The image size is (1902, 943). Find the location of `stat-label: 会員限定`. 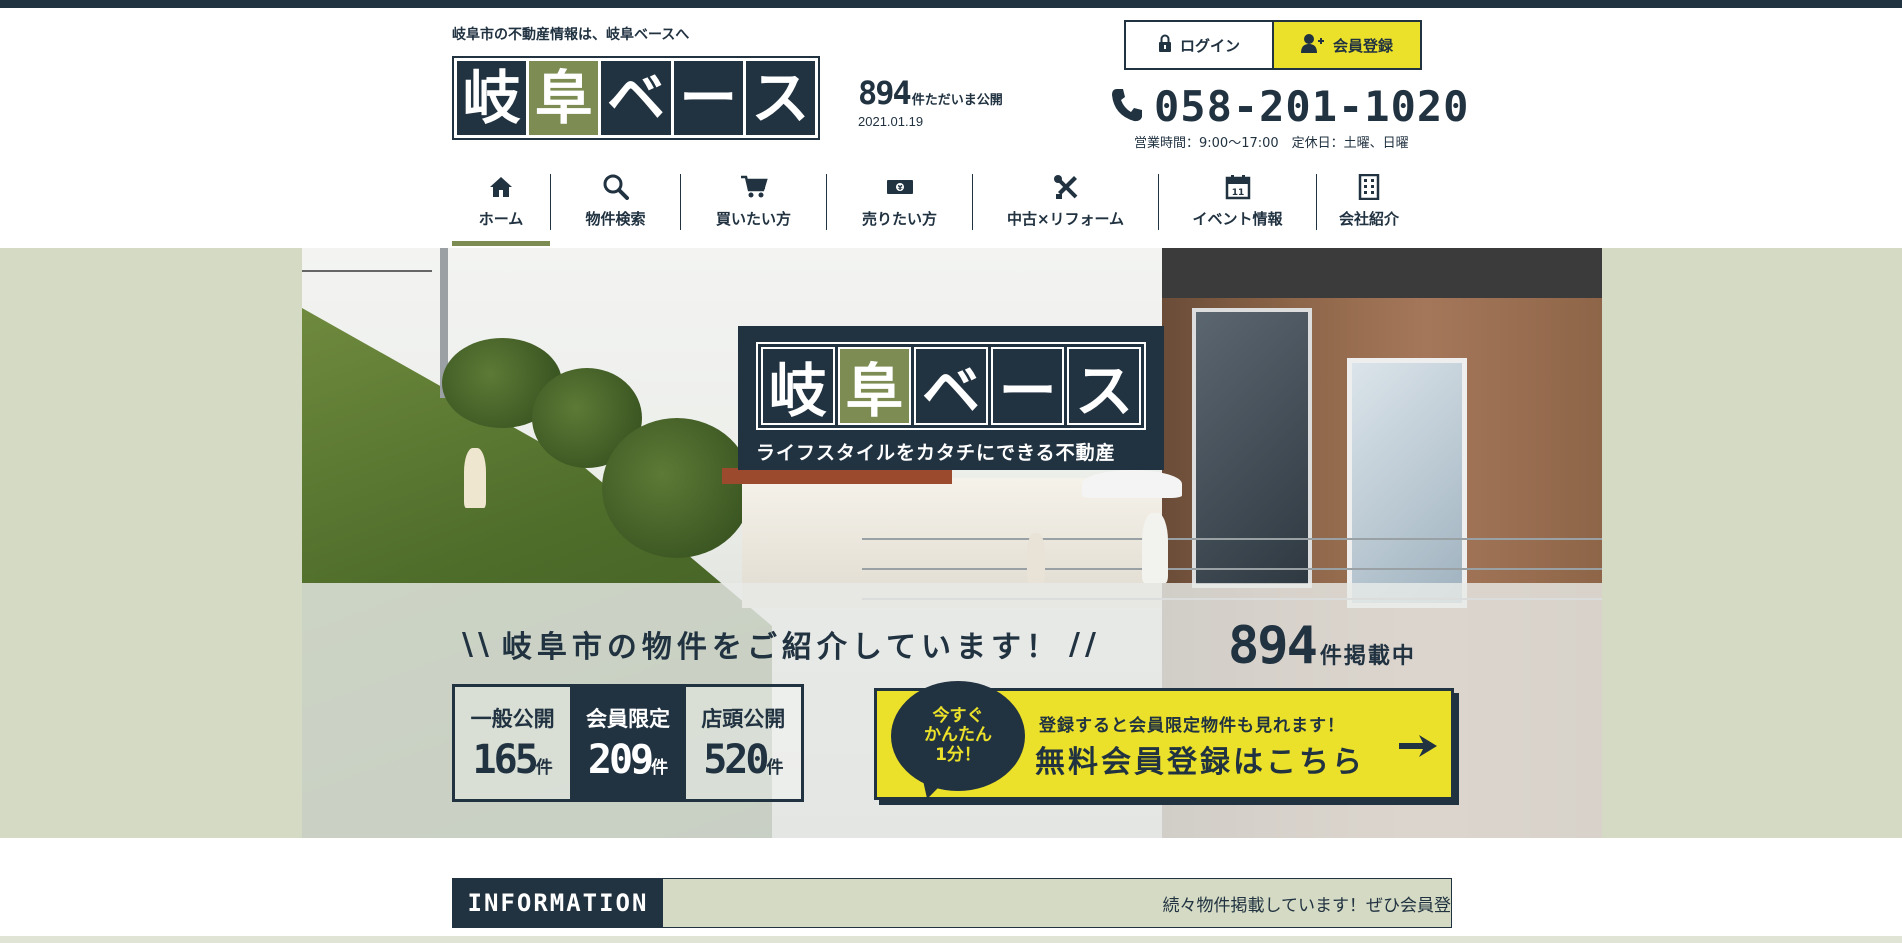

stat-label: 会員限定 is located at coordinates (627, 719).